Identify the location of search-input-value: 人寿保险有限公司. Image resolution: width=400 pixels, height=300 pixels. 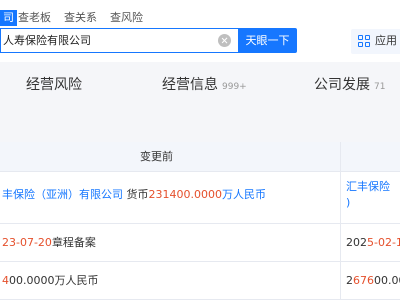
(47, 41).